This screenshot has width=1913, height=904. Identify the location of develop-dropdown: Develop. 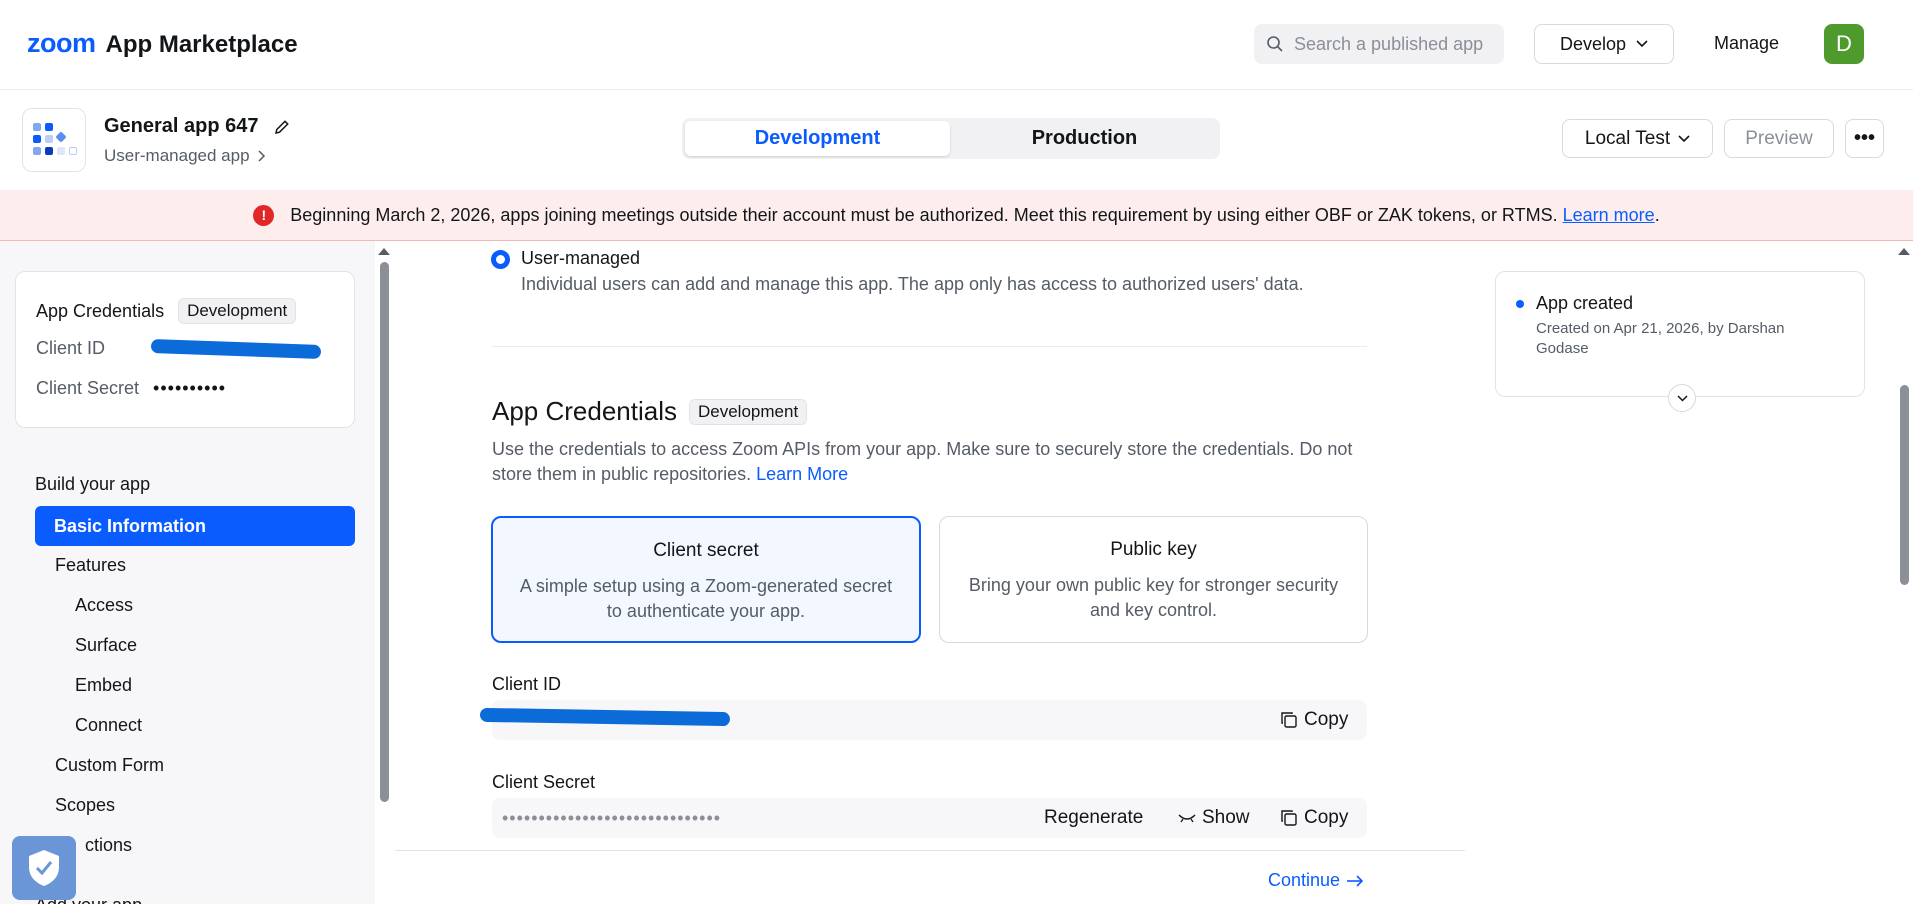
(1604, 44).